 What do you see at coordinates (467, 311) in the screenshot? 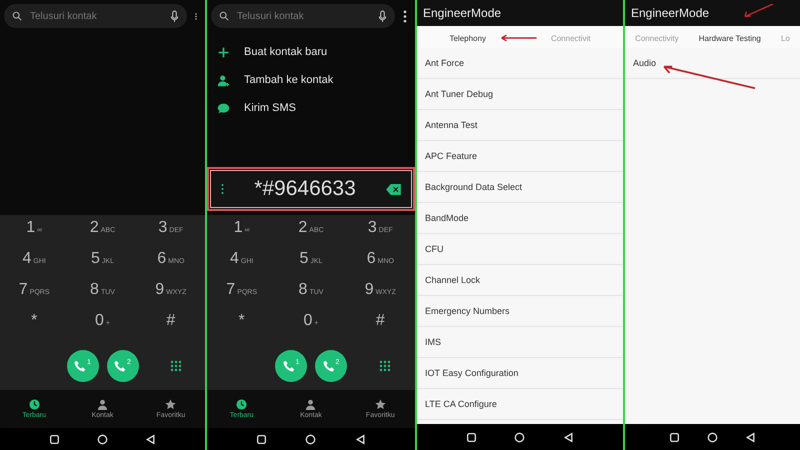
I see `menu-item: Emergency Numbers` at bounding box center [467, 311].